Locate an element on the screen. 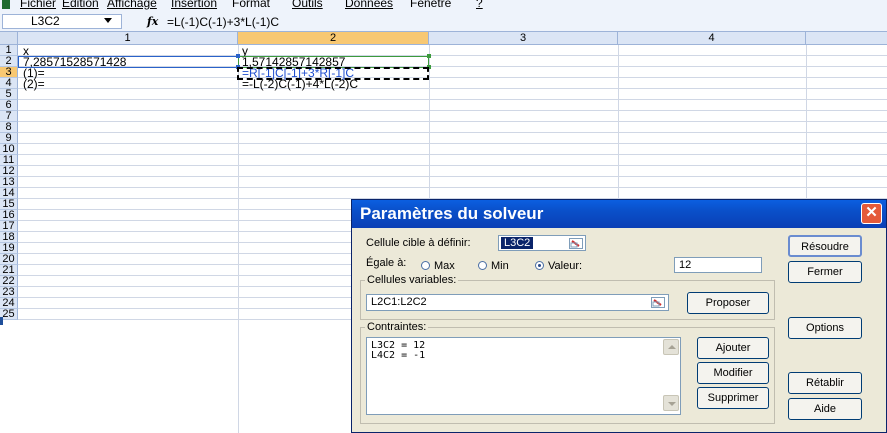  menu-affichage-label: Affichage is located at coordinates (132, 5).